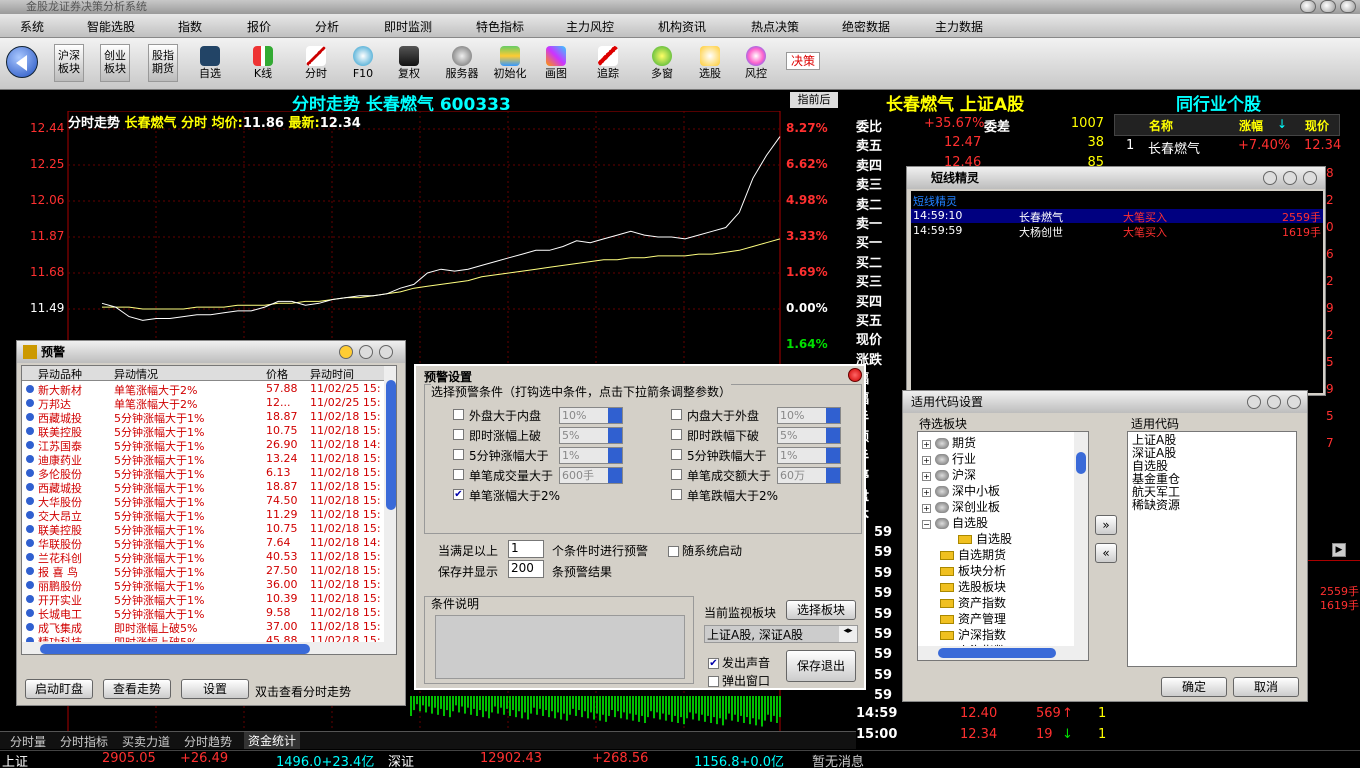 This screenshot has width=1360, height=768. What do you see at coordinates (949, 442) in the screenshot?
I see `tree-item: + 期货` at bounding box center [949, 442].